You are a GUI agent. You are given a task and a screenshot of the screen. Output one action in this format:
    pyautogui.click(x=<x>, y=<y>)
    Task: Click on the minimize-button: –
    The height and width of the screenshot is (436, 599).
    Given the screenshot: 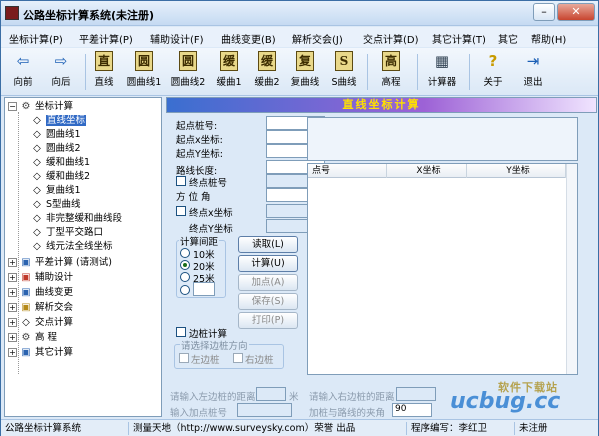 What is the action you would take?
    pyautogui.click(x=544, y=12)
    